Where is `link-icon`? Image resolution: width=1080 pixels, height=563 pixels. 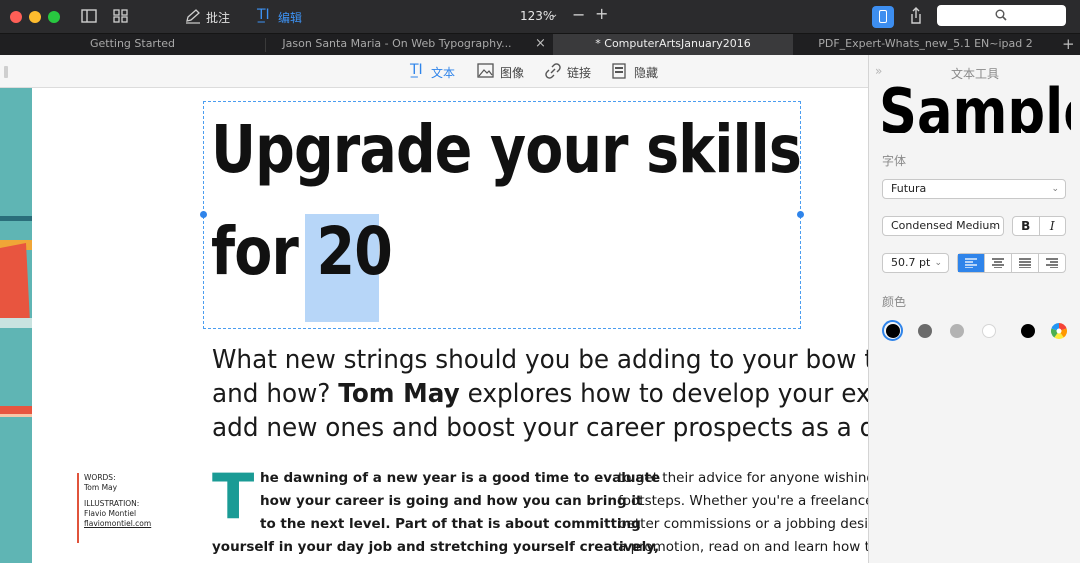
link-icon is located at coordinates (553, 71).